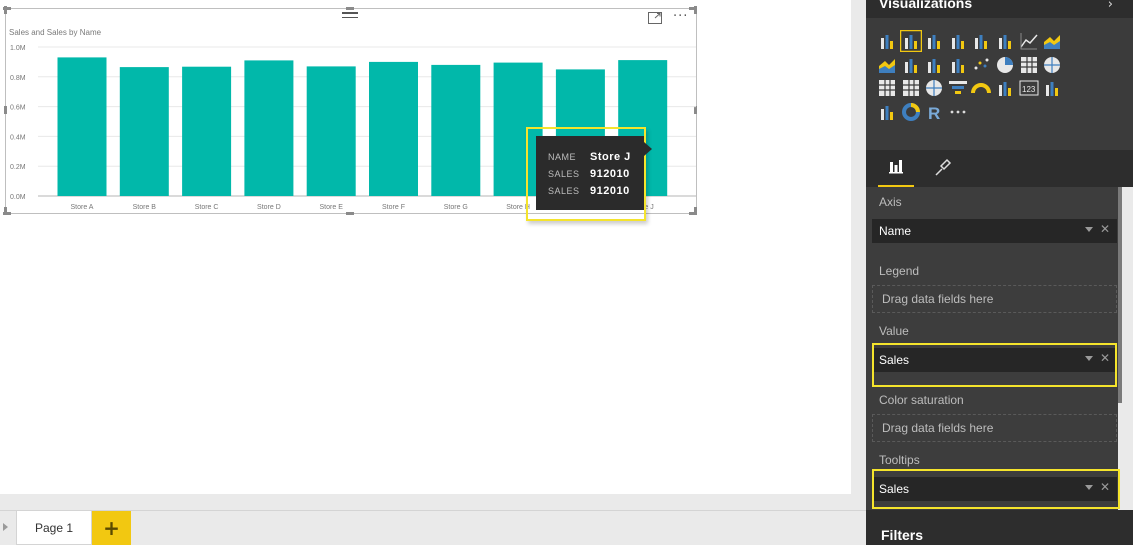  What do you see at coordinates (562, 156) in the screenshot?
I see `tooltip-key: NAME` at bounding box center [562, 156].